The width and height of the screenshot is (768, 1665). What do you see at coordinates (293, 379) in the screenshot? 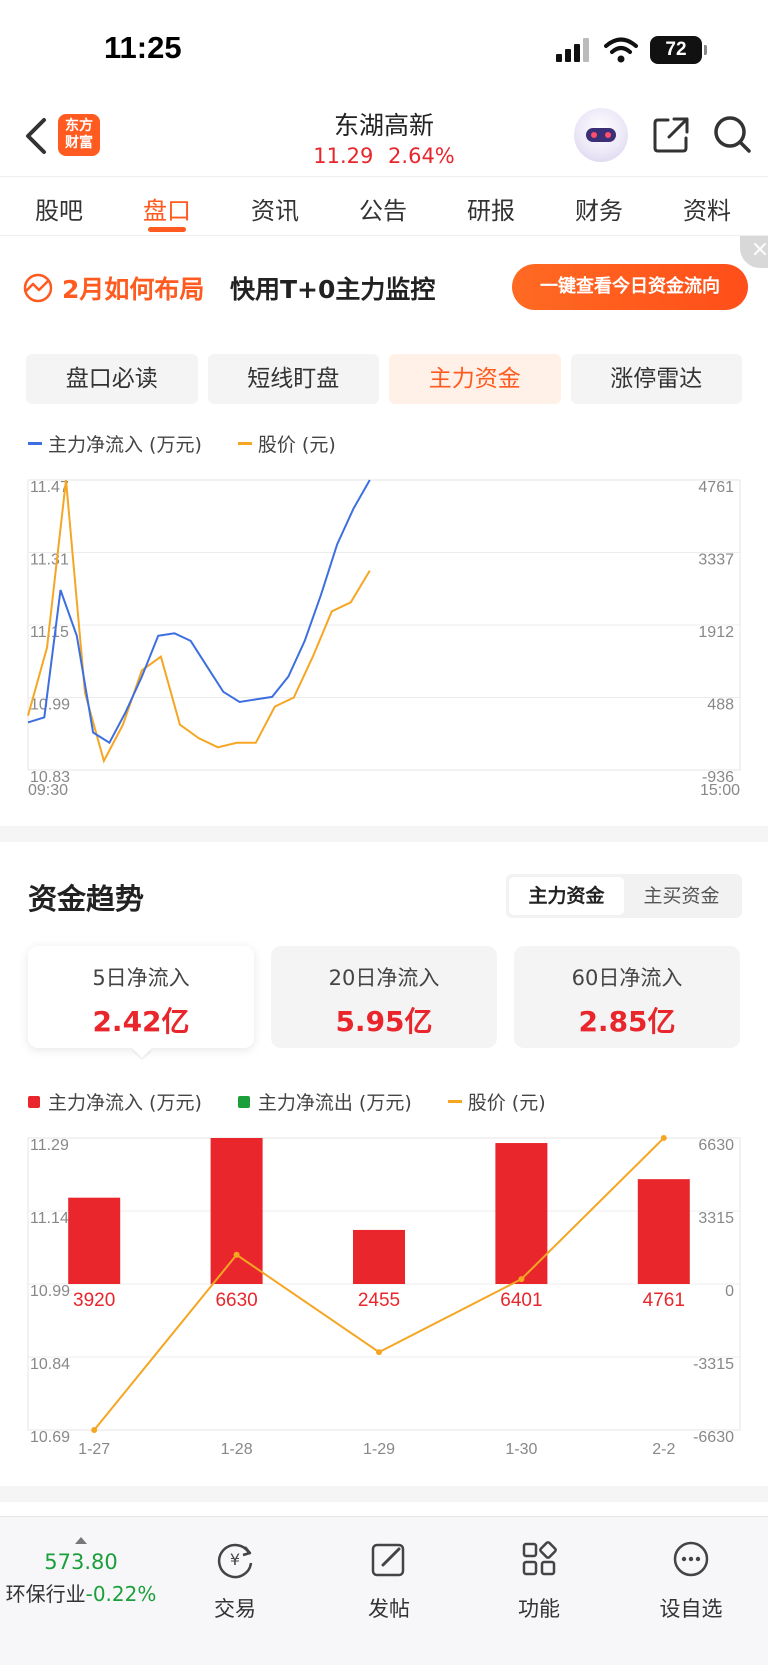
I see `segment-short-term: 短线盯盘` at bounding box center [293, 379].